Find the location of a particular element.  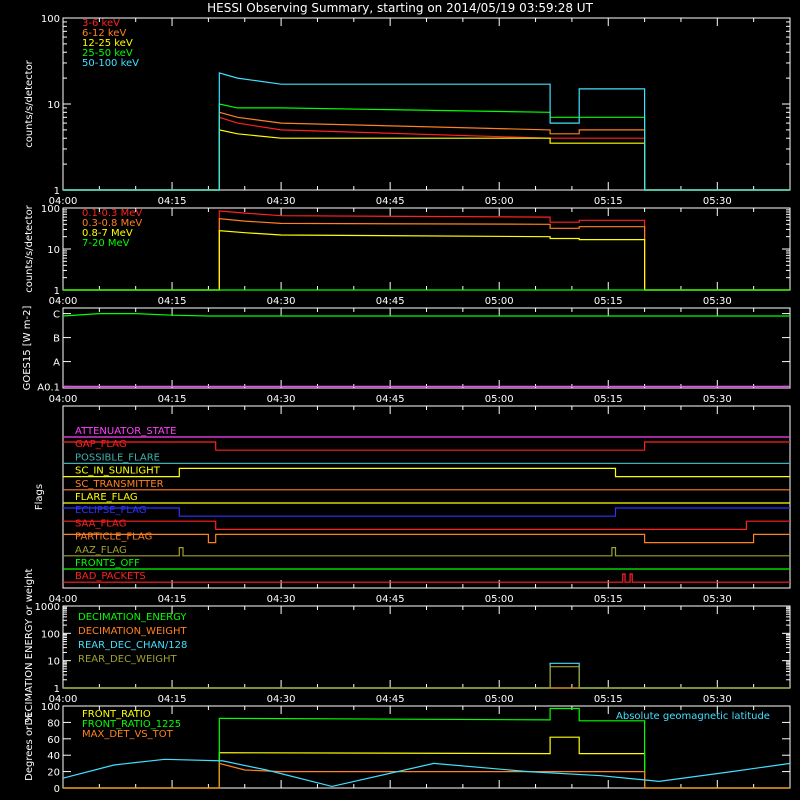

flag-label: ATTENUATOR_STATE is located at coordinates (125, 431).